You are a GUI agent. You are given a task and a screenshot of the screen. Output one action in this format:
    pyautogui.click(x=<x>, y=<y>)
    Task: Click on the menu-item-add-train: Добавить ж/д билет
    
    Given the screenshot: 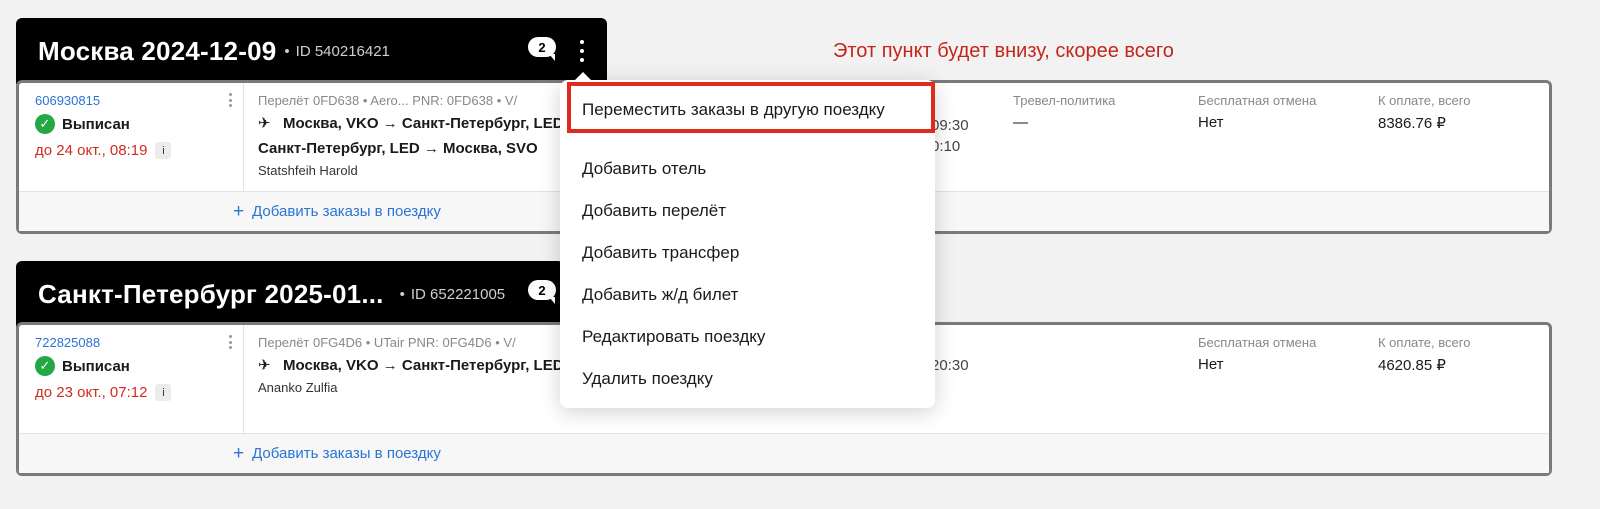 What is the action you would take?
    pyautogui.click(x=660, y=295)
    